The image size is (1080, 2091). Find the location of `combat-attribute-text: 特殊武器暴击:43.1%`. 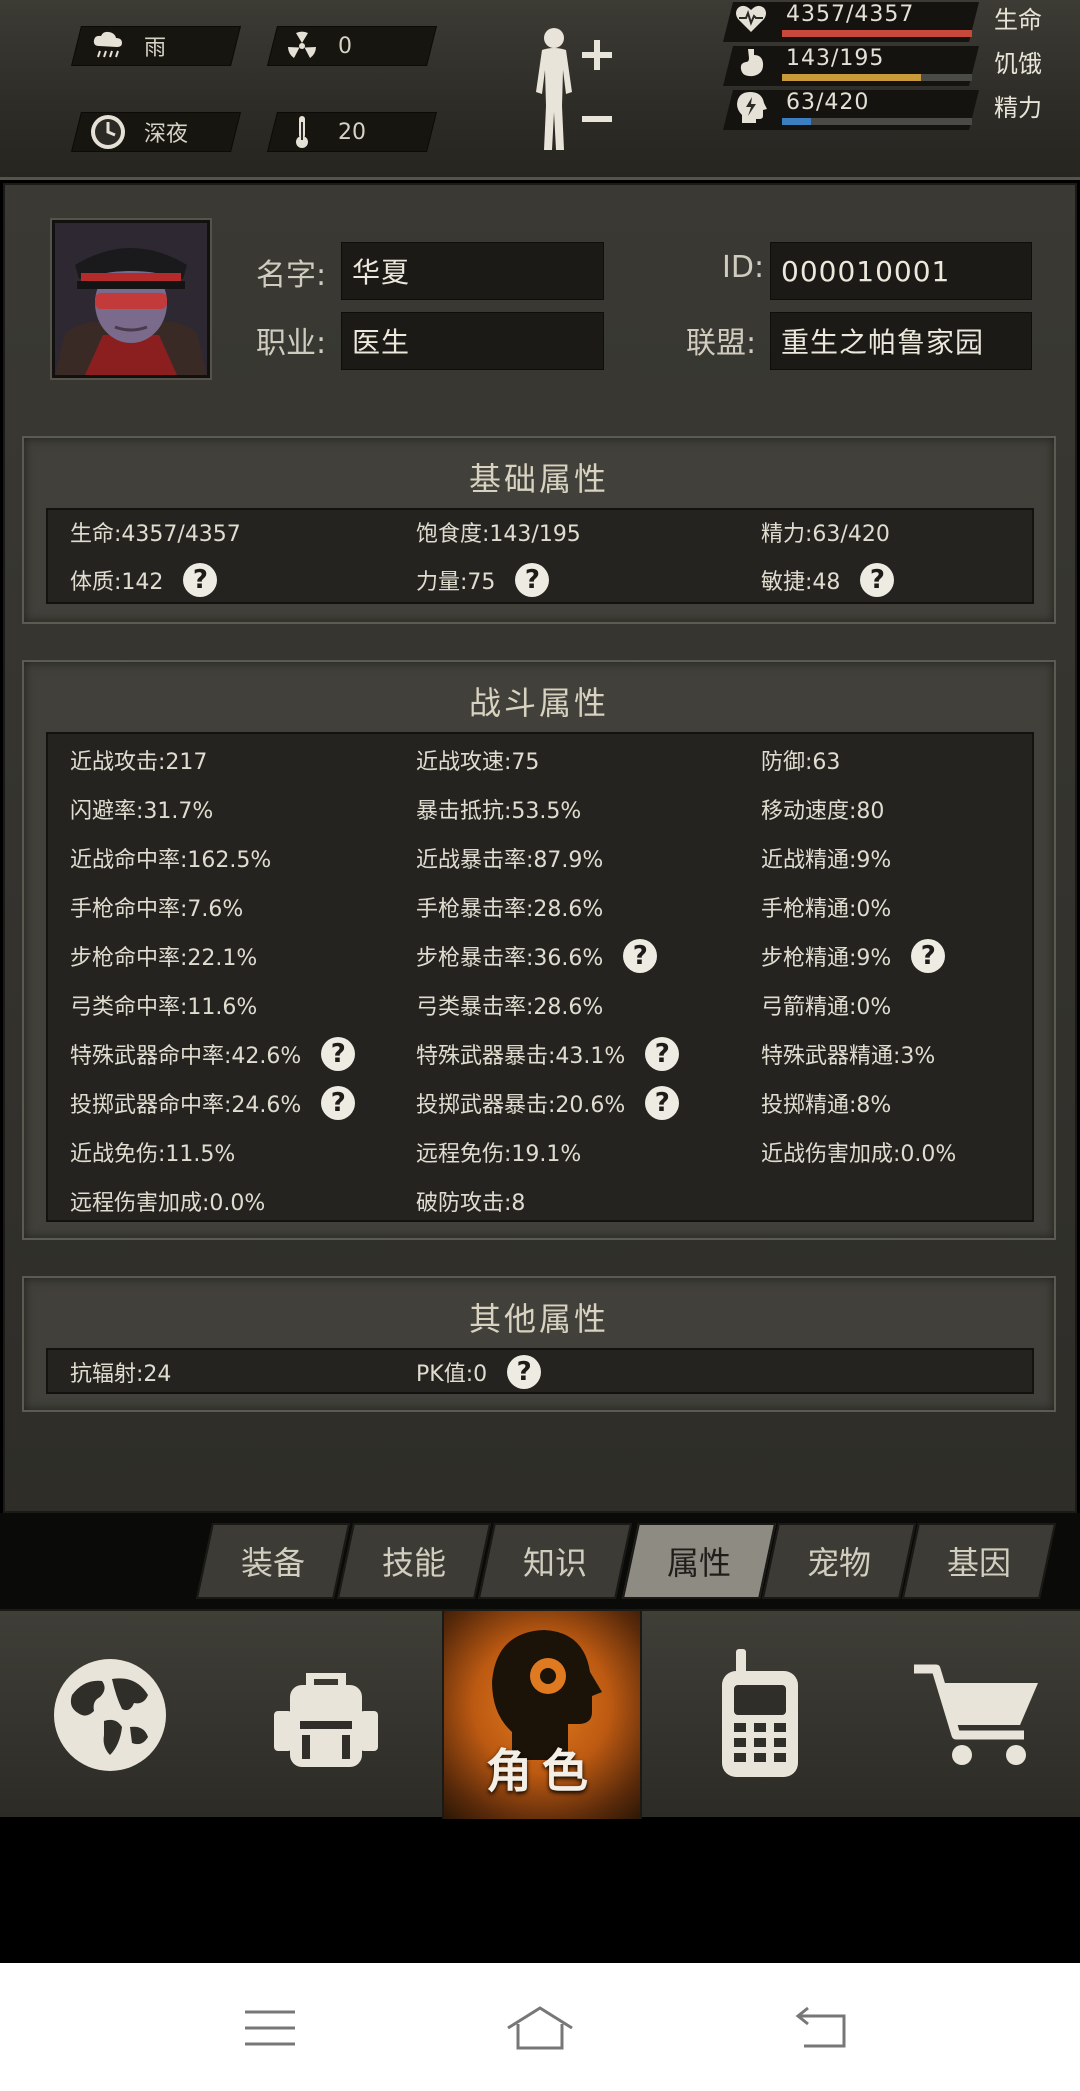

combat-attribute-text: 特殊武器暴击:43.1% is located at coordinates (521, 1056).